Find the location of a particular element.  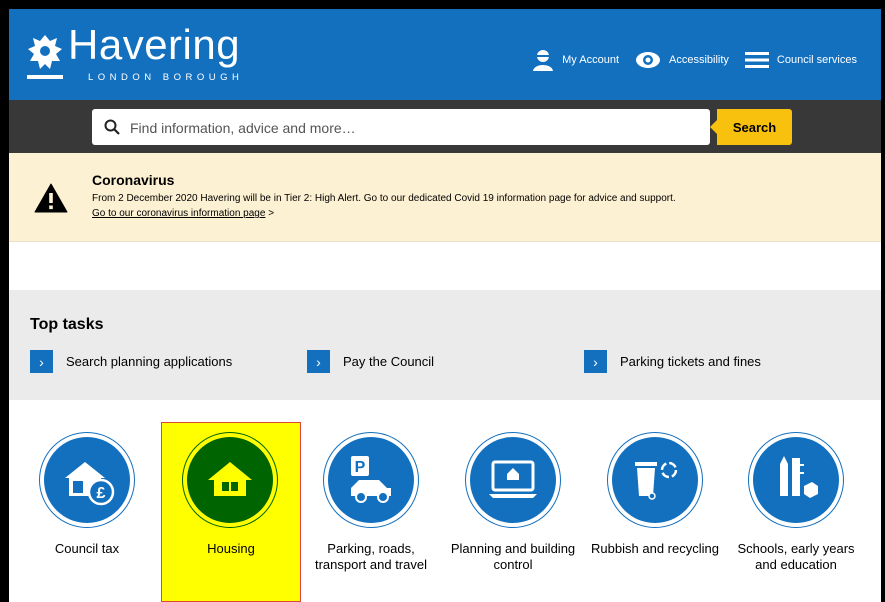

service-label: Rubbish and recycling is located at coordinates (655, 548).